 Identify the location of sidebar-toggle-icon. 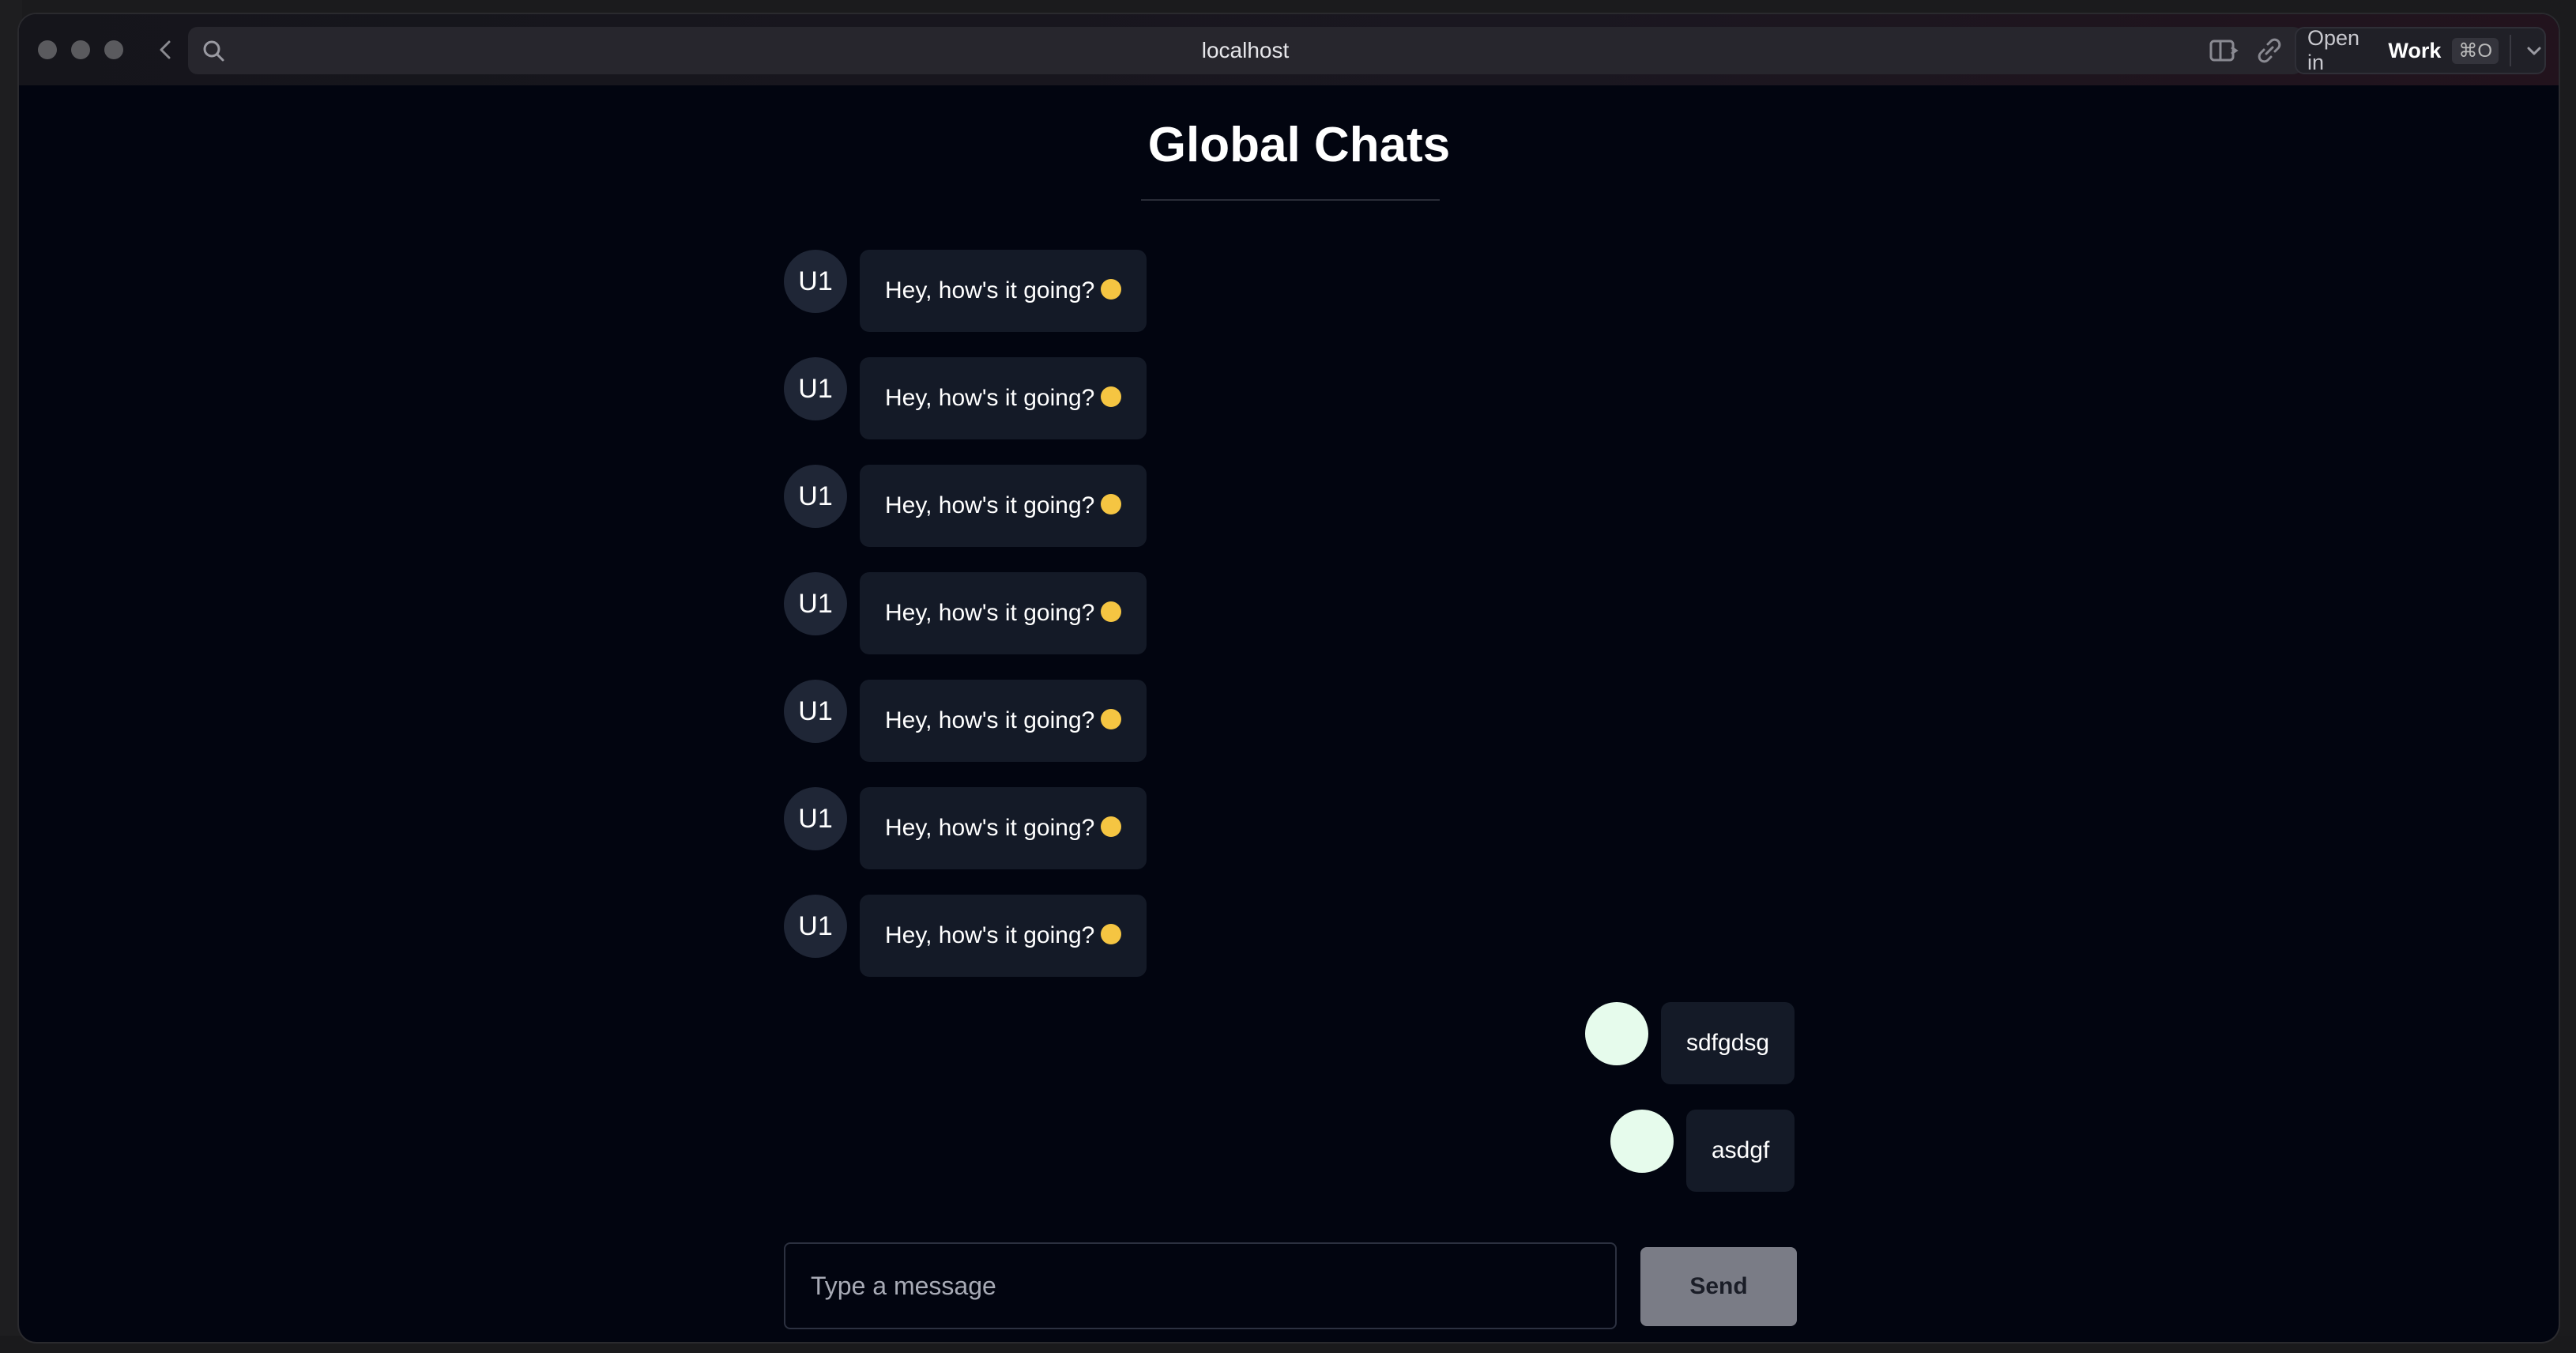
(2223, 50).